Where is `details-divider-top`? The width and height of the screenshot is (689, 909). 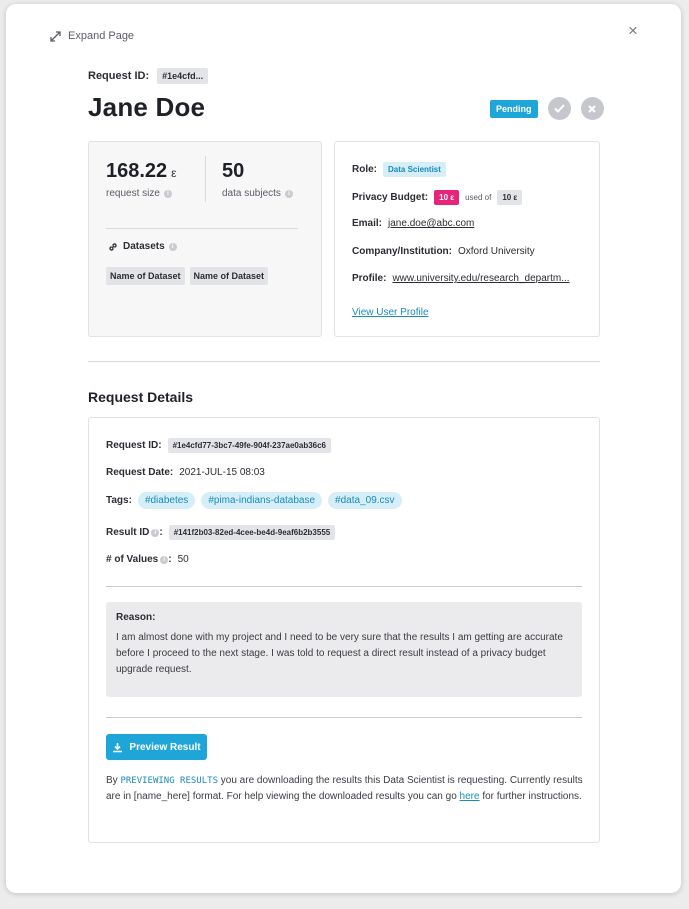
details-divider-top is located at coordinates (344, 586).